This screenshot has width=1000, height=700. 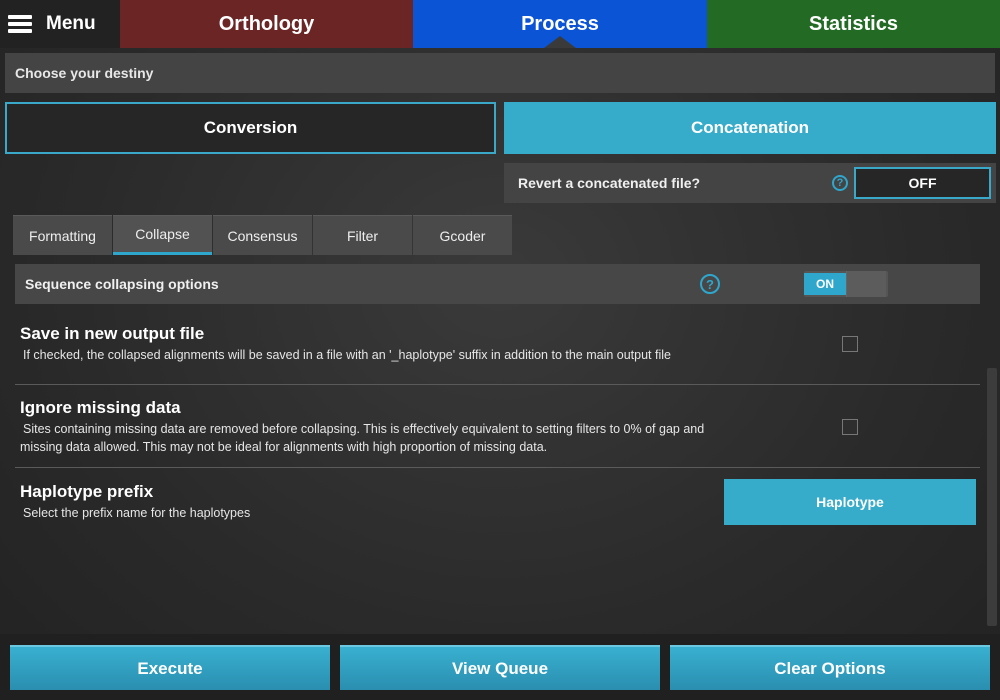 I want to click on hamburger-icon, so click(x=20, y=24).